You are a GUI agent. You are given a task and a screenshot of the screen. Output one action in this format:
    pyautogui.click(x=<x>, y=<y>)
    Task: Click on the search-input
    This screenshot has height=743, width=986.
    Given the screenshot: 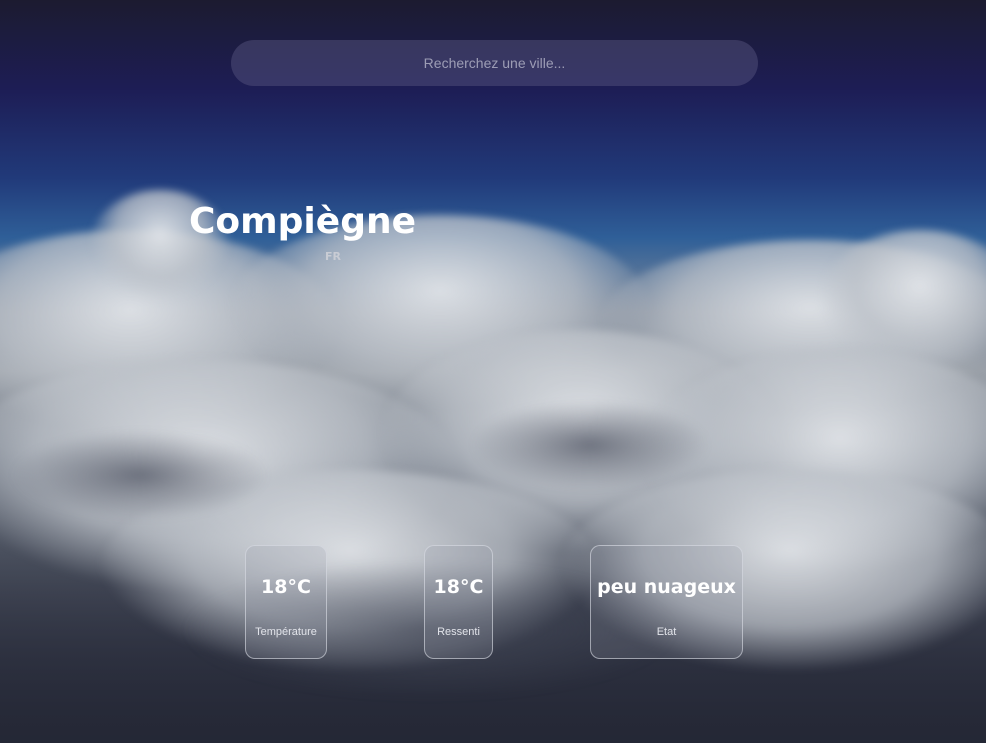 What is the action you would take?
    pyautogui.click(x=494, y=63)
    